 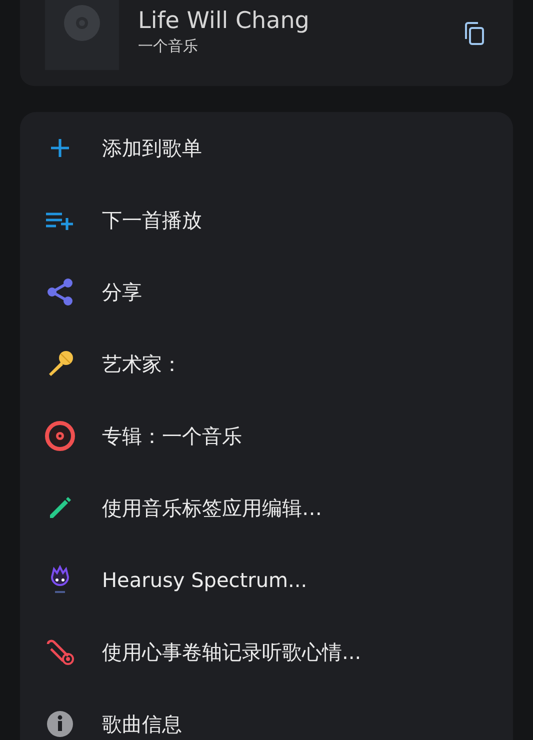 What do you see at coordinates (60, 508) in the screenshot?
I see `pencil-icon` at bounding box center [60, 508].